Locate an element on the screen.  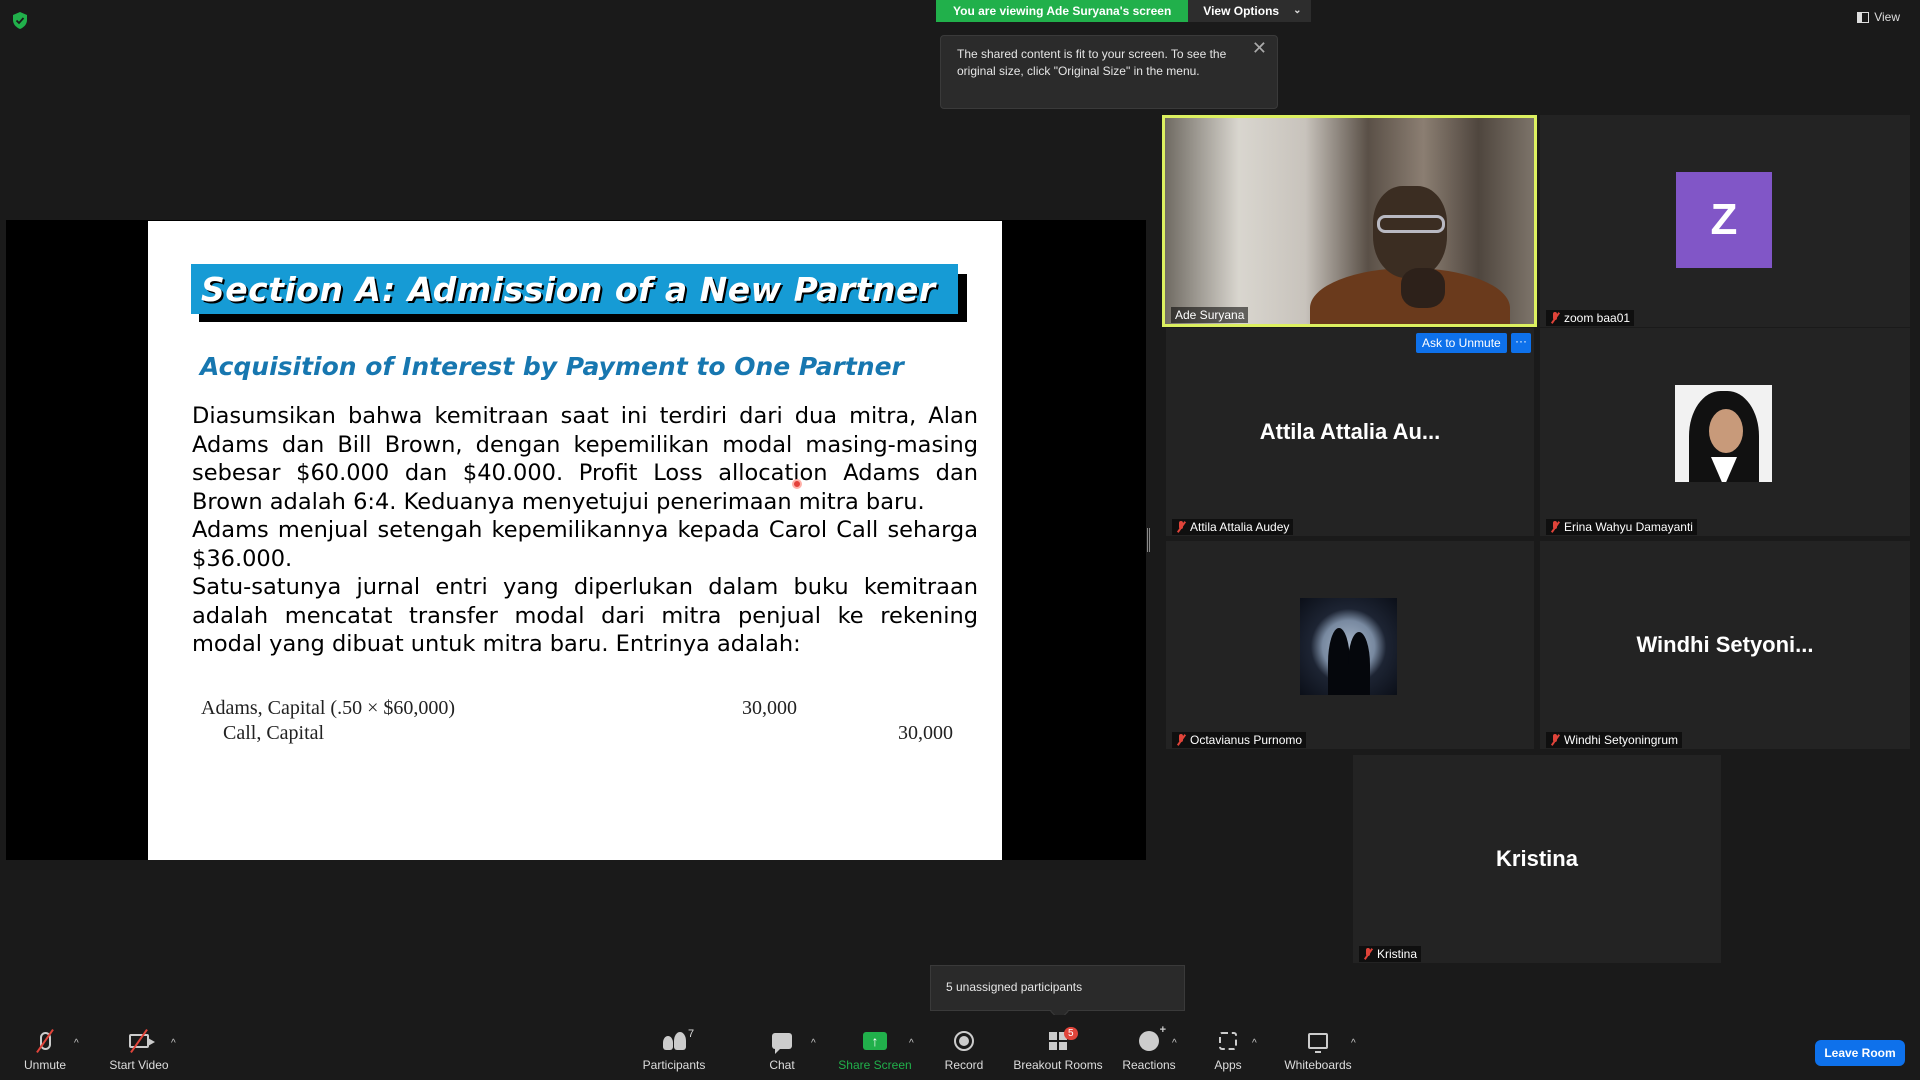
audio-options-caret: ^ is located at coordinates (76, 1043).